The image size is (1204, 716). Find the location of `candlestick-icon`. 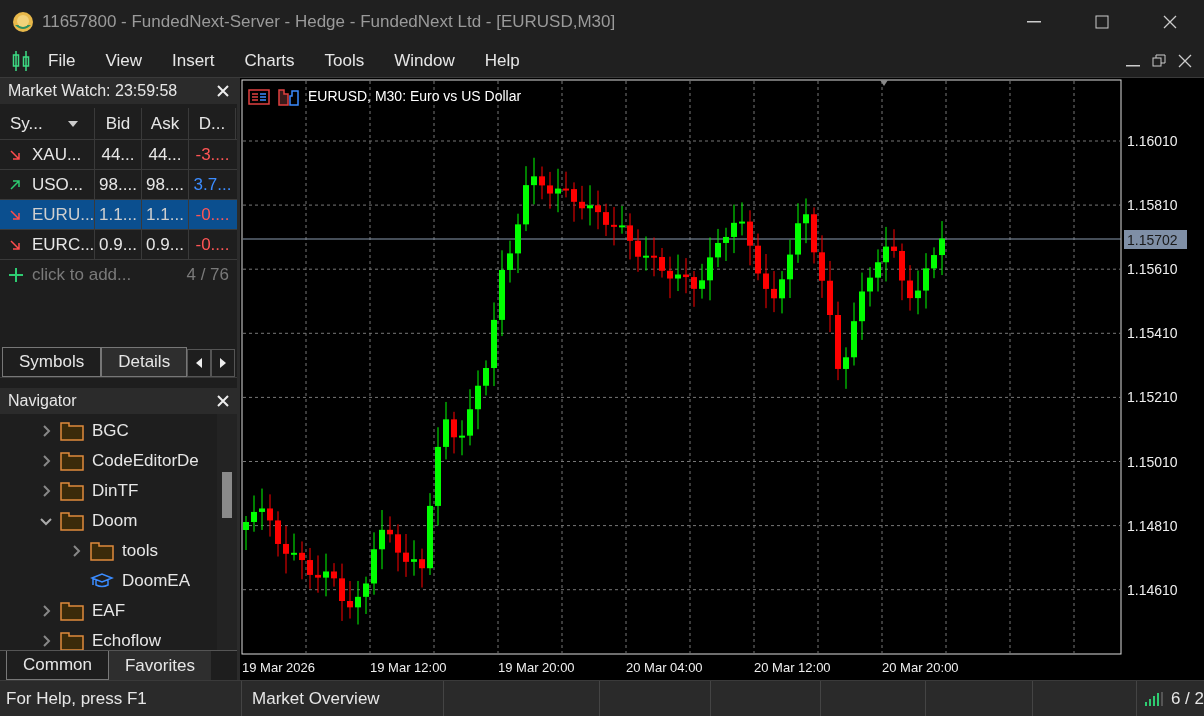

candlestick-icon is located at coordinates (21, 60).